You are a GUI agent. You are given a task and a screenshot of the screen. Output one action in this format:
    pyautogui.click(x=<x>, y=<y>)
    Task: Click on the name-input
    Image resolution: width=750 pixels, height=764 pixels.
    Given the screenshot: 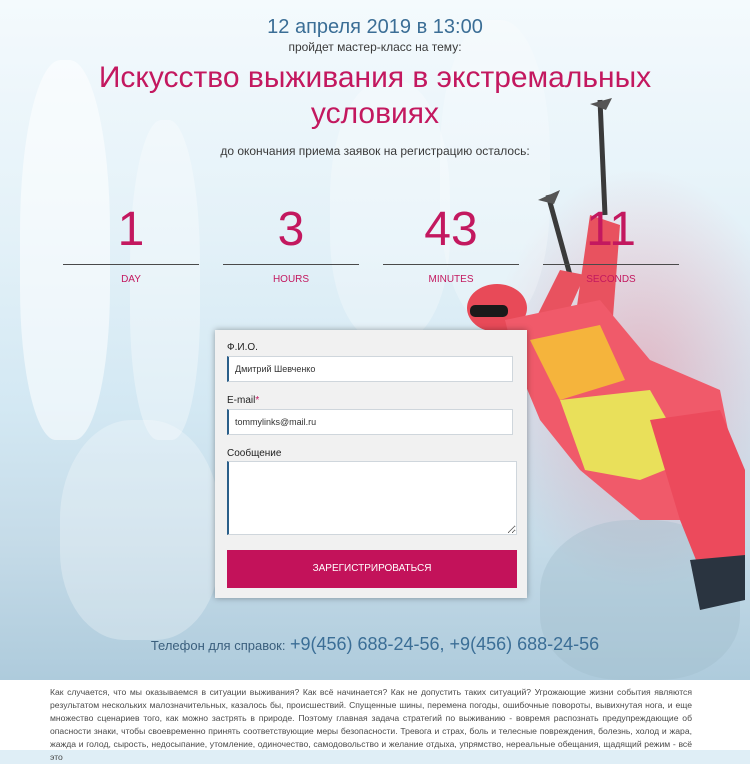 What is the action you would take?
    pyautogui.click(x=370, y=369)
    